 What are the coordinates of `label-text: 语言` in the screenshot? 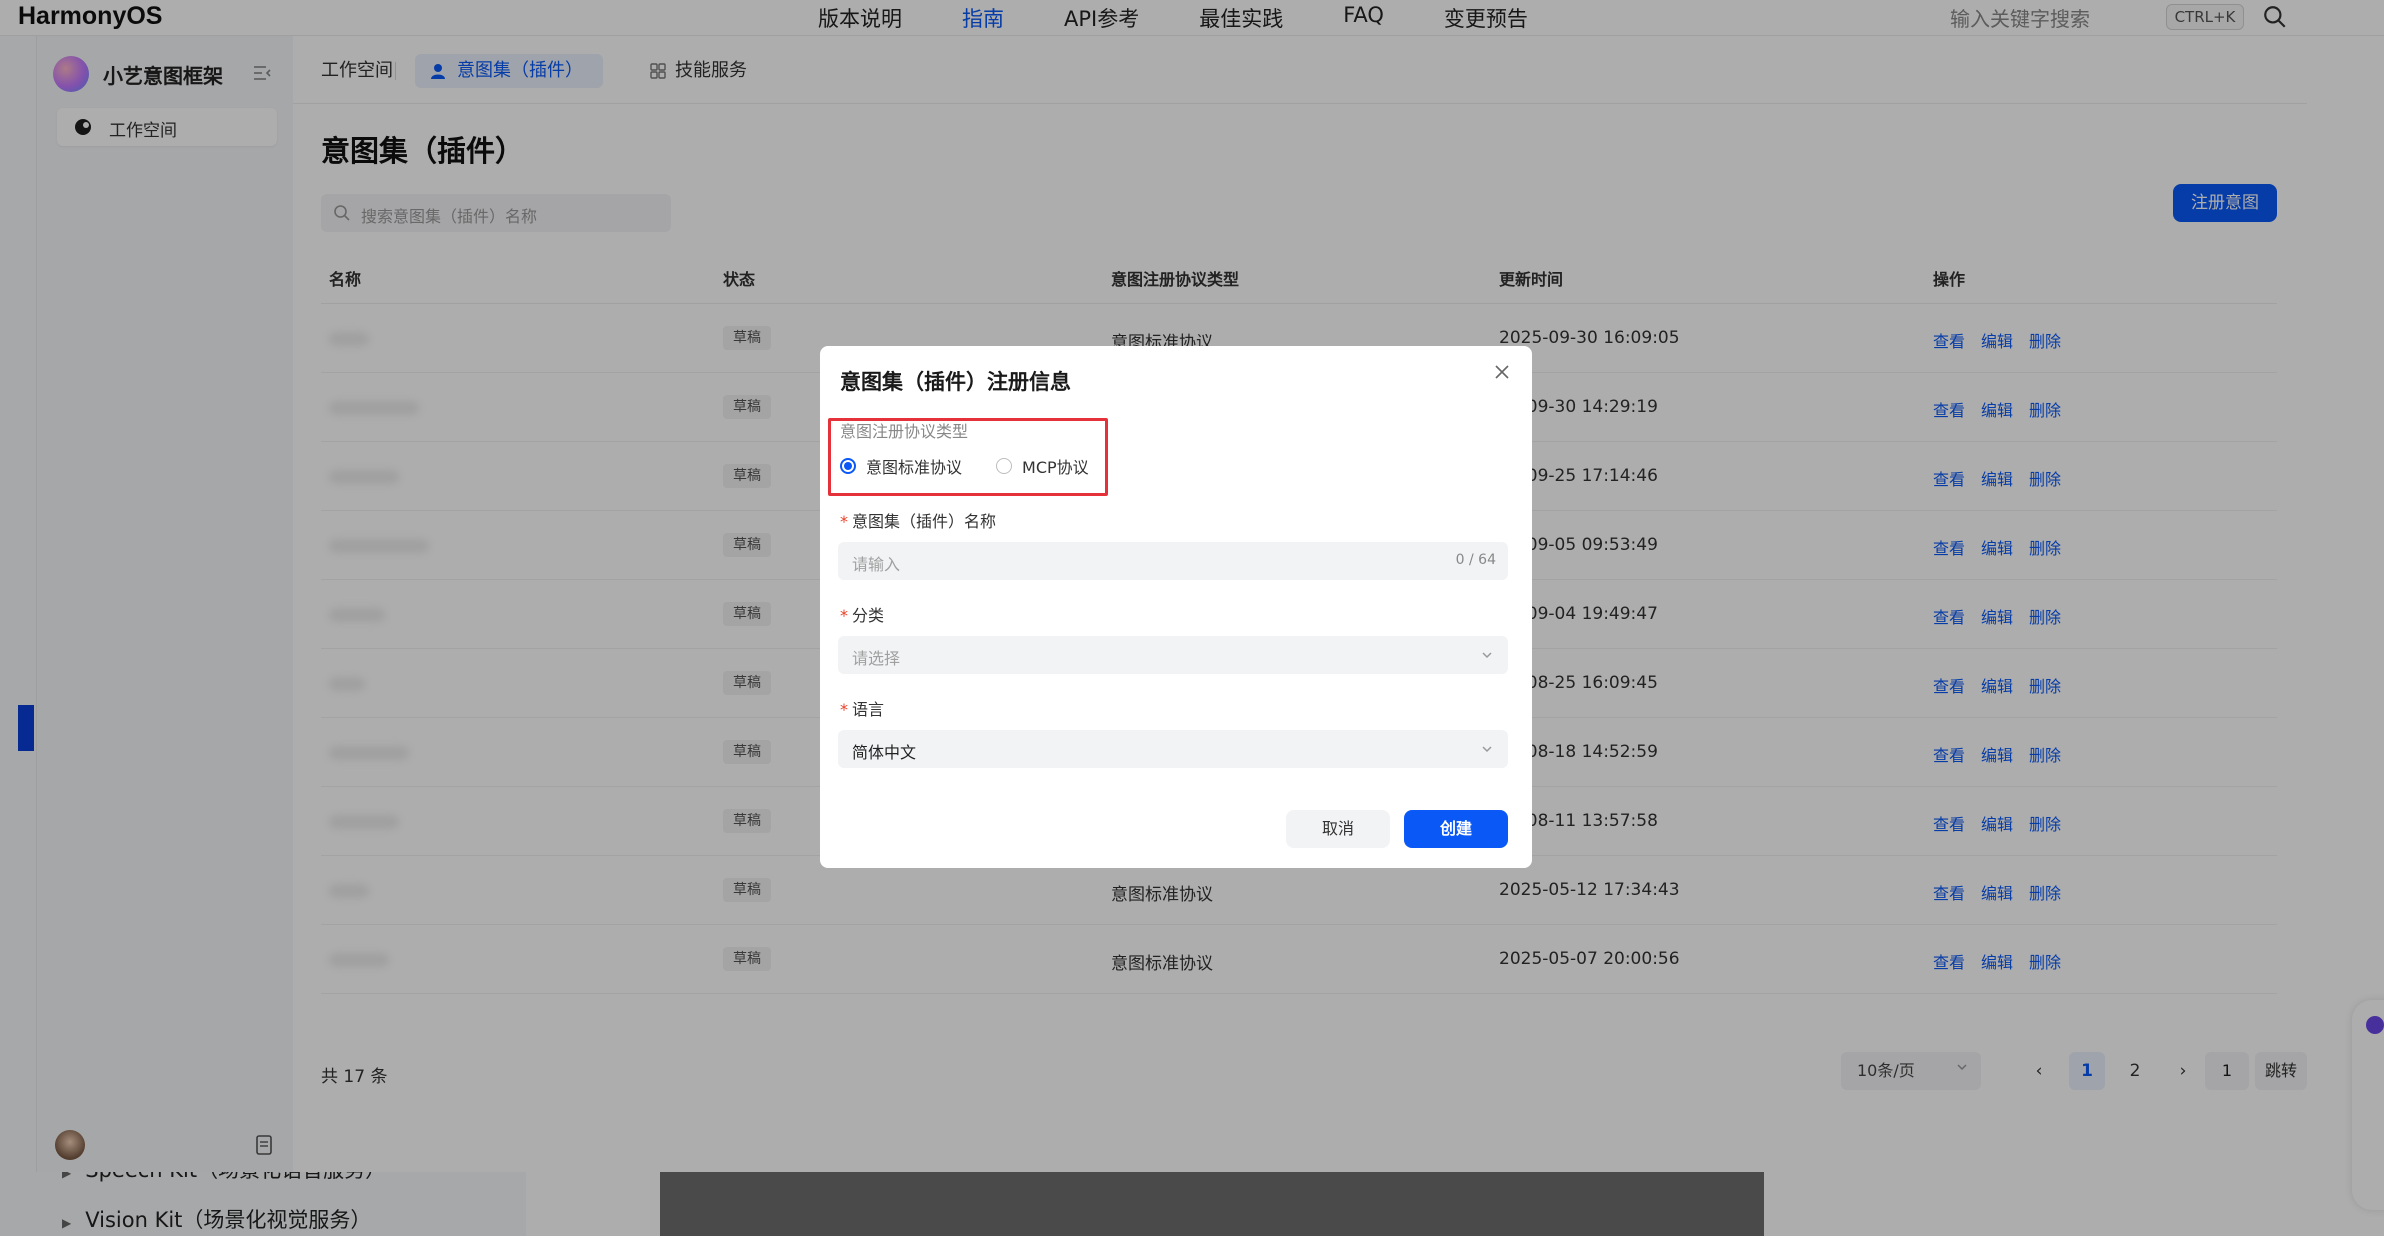 It's located at (868, 709).